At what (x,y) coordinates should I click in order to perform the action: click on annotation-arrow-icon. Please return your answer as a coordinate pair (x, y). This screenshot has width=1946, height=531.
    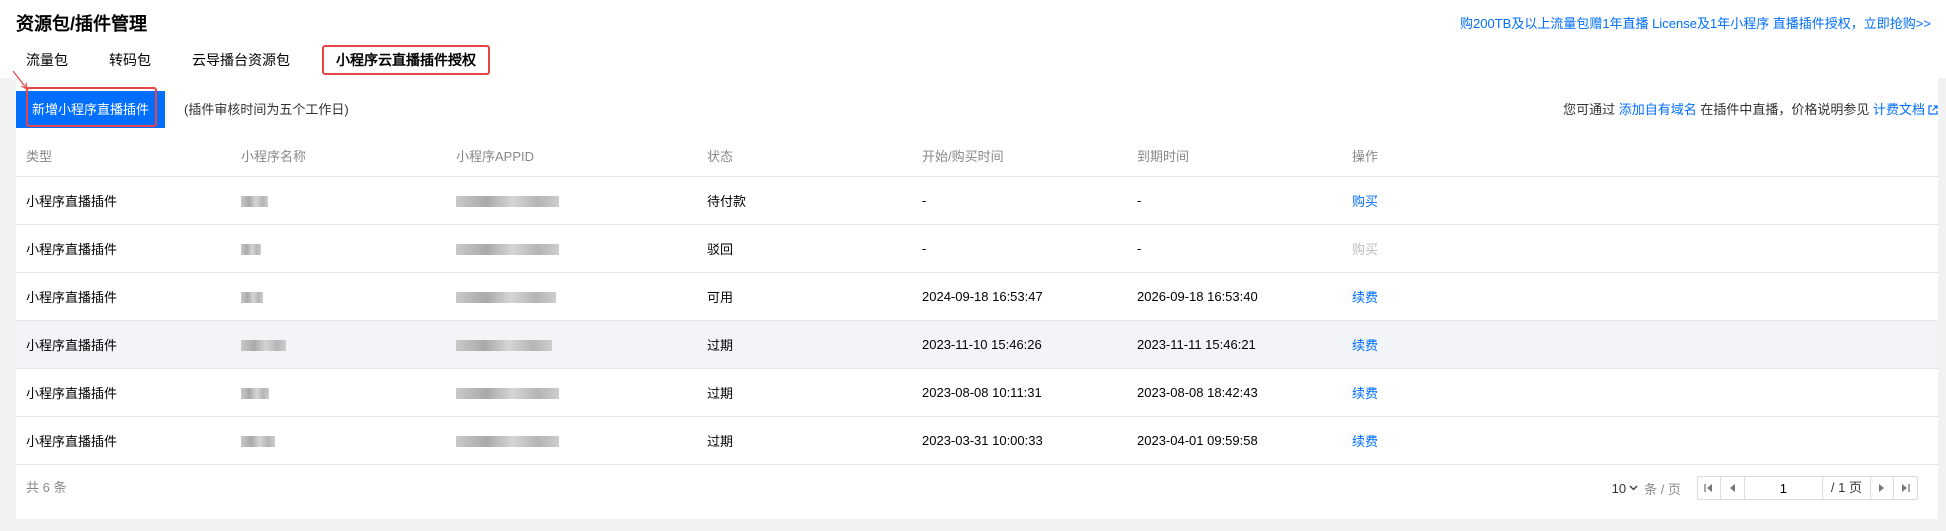
    Looking at the image, I should click on (20, 80).